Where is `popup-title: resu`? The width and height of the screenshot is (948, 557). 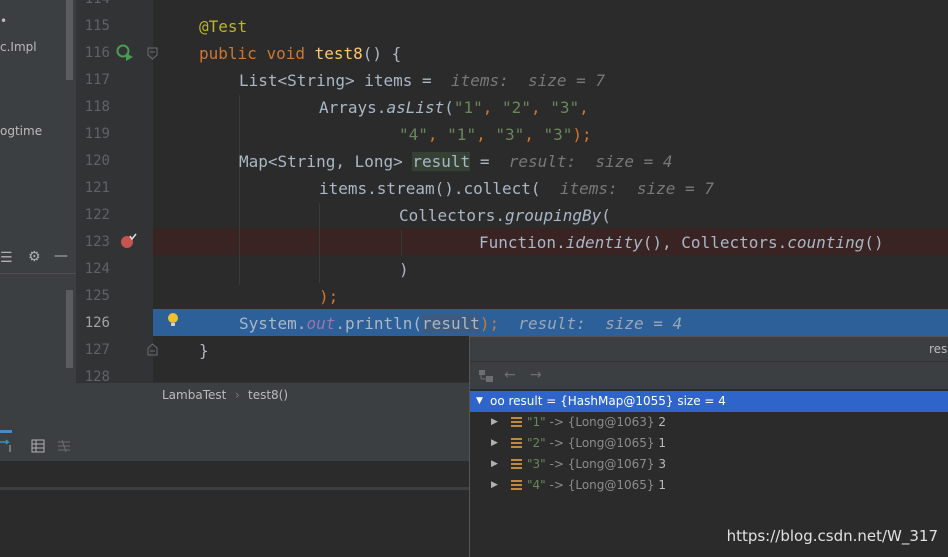 popup-title: resu is located at coordinates (938, 349).